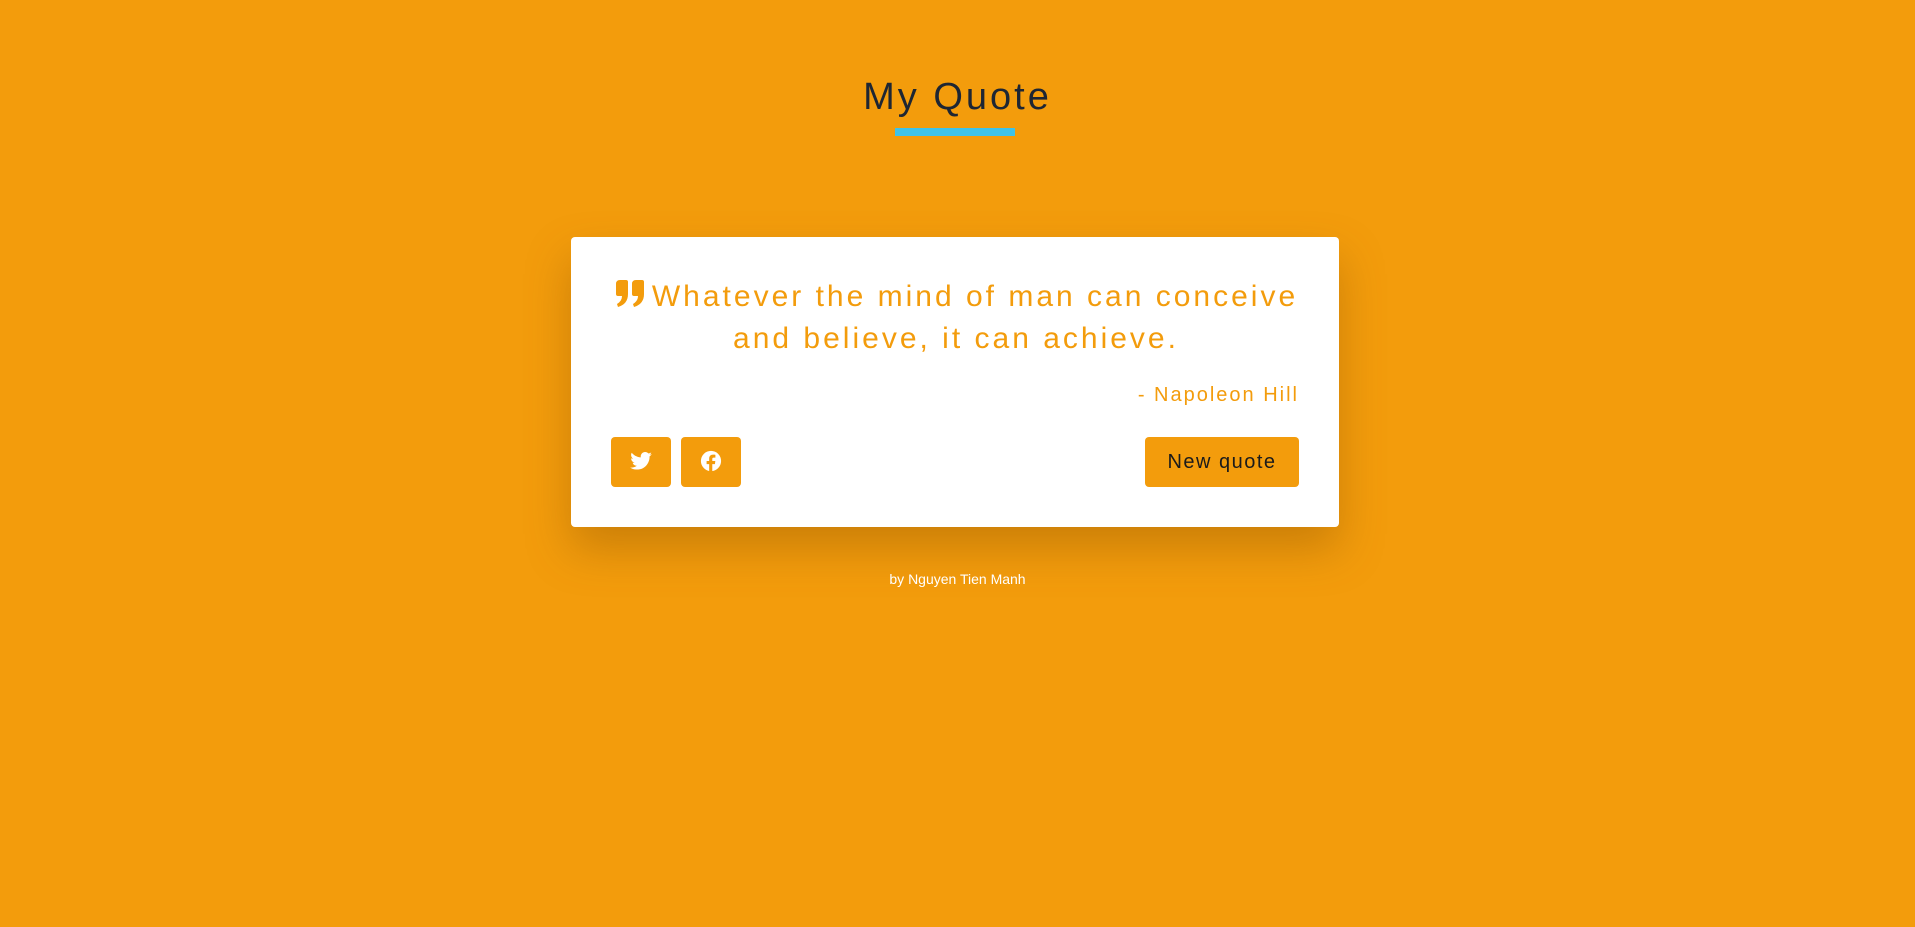 This screenshot has height=927, width=1915. I want to click on facebook-share-button, so click(711, 462).